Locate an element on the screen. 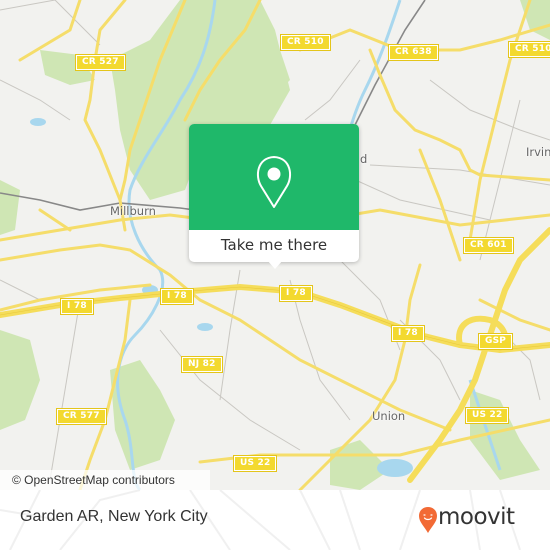 The image size is (550, 550). road-shield-gsp: GSP is located at coordinates (495, 341).